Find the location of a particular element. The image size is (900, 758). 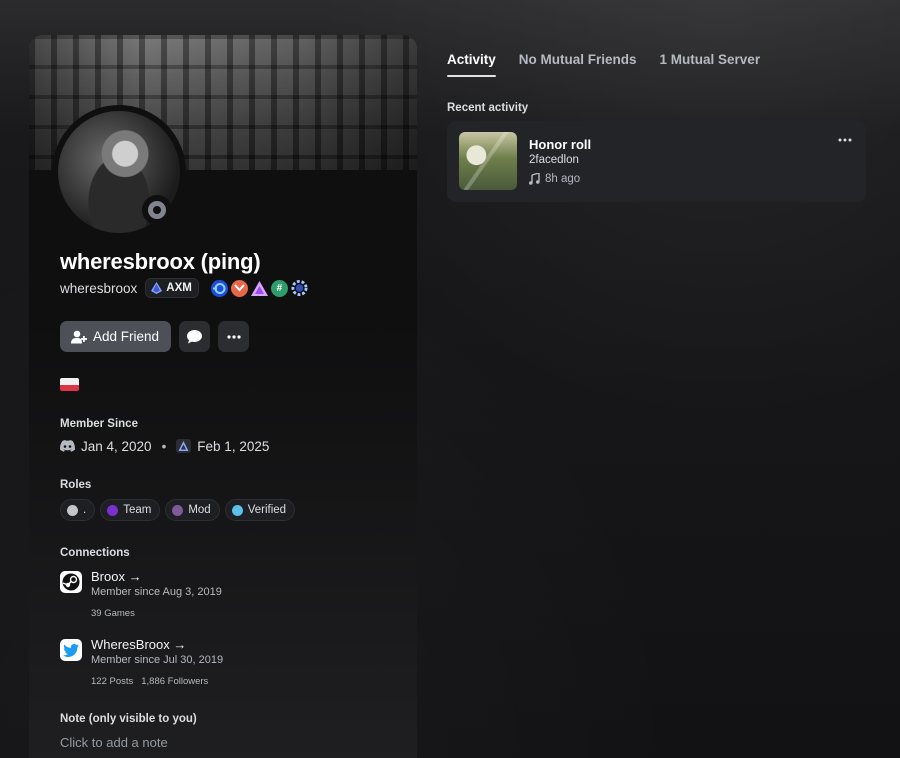

music-note-icon is located at coordinates (534, 179).